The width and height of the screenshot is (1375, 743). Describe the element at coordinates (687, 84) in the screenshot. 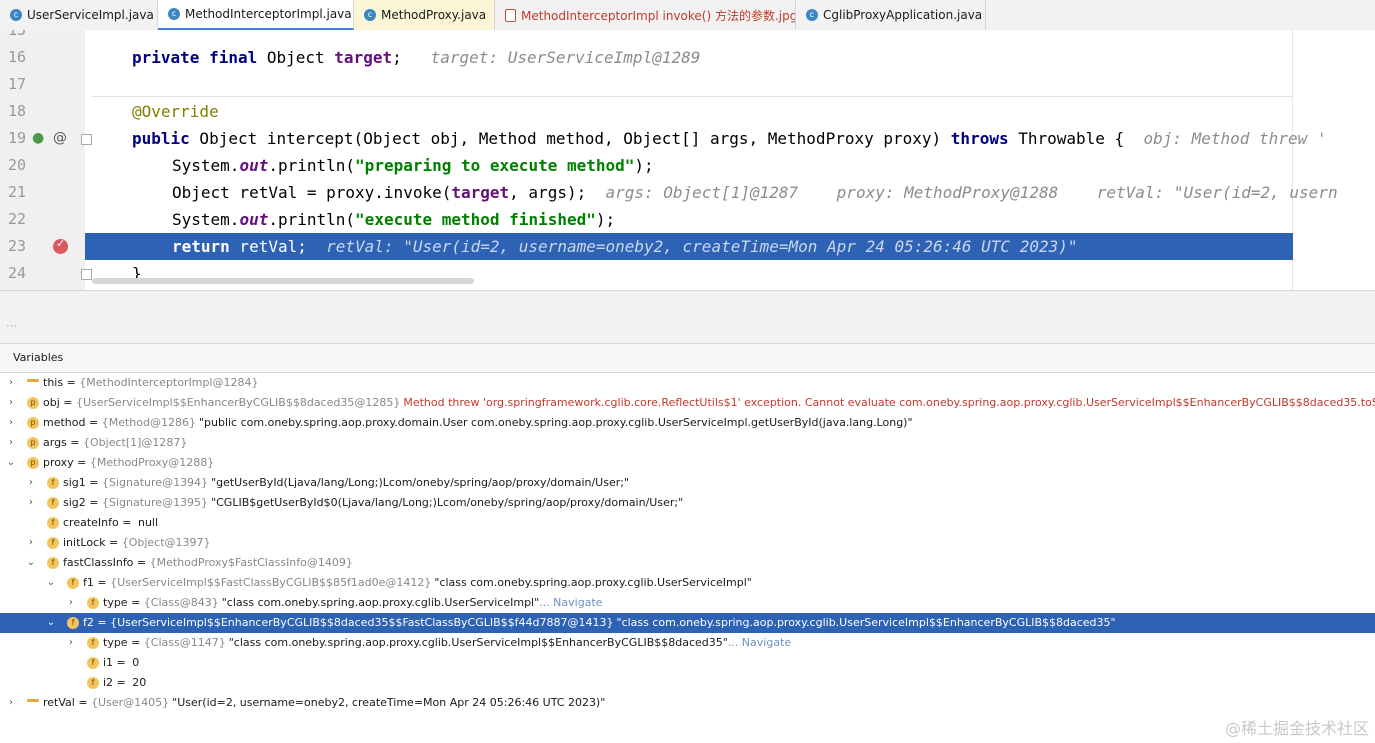

I see `code-line-17: 17` at that location.